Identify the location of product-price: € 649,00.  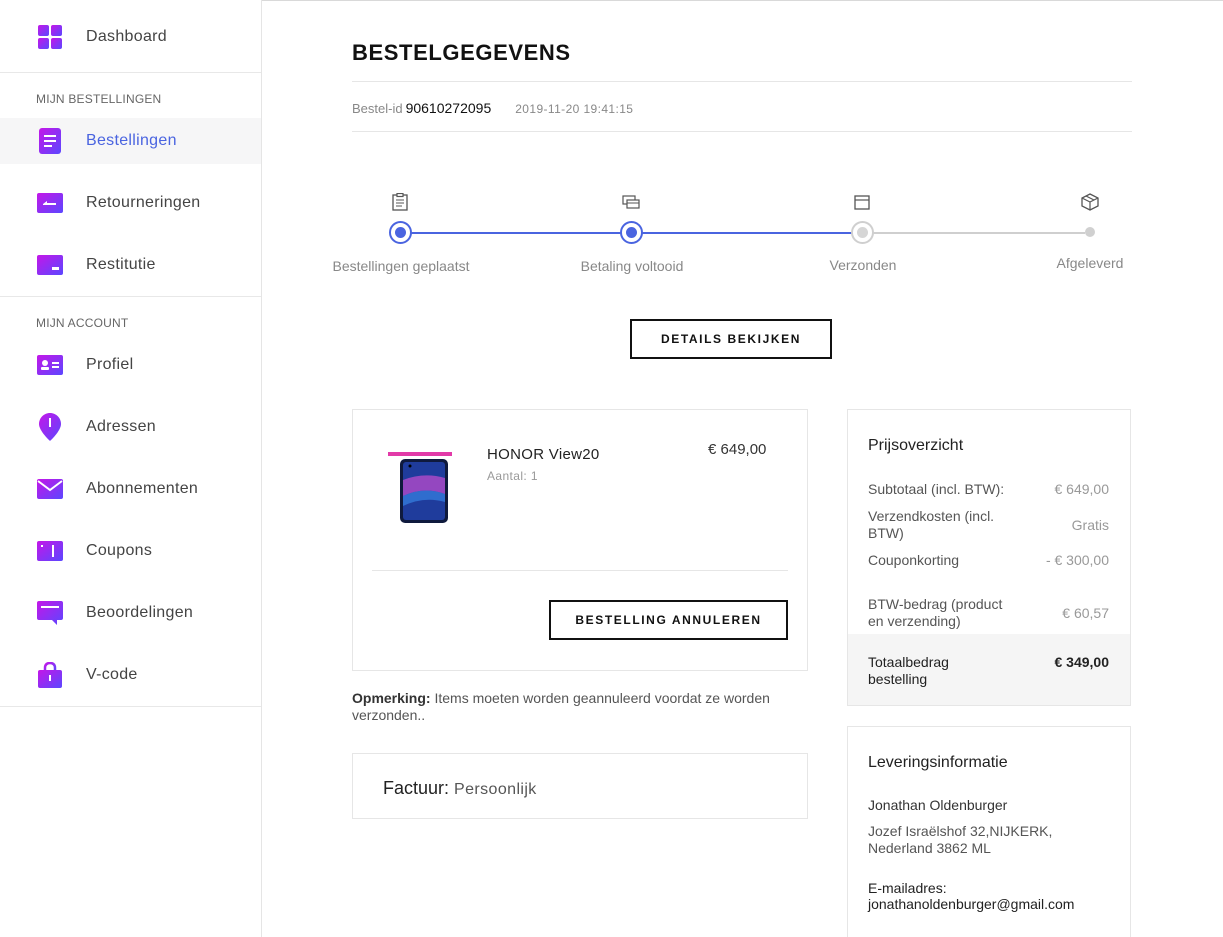
(737, 449).